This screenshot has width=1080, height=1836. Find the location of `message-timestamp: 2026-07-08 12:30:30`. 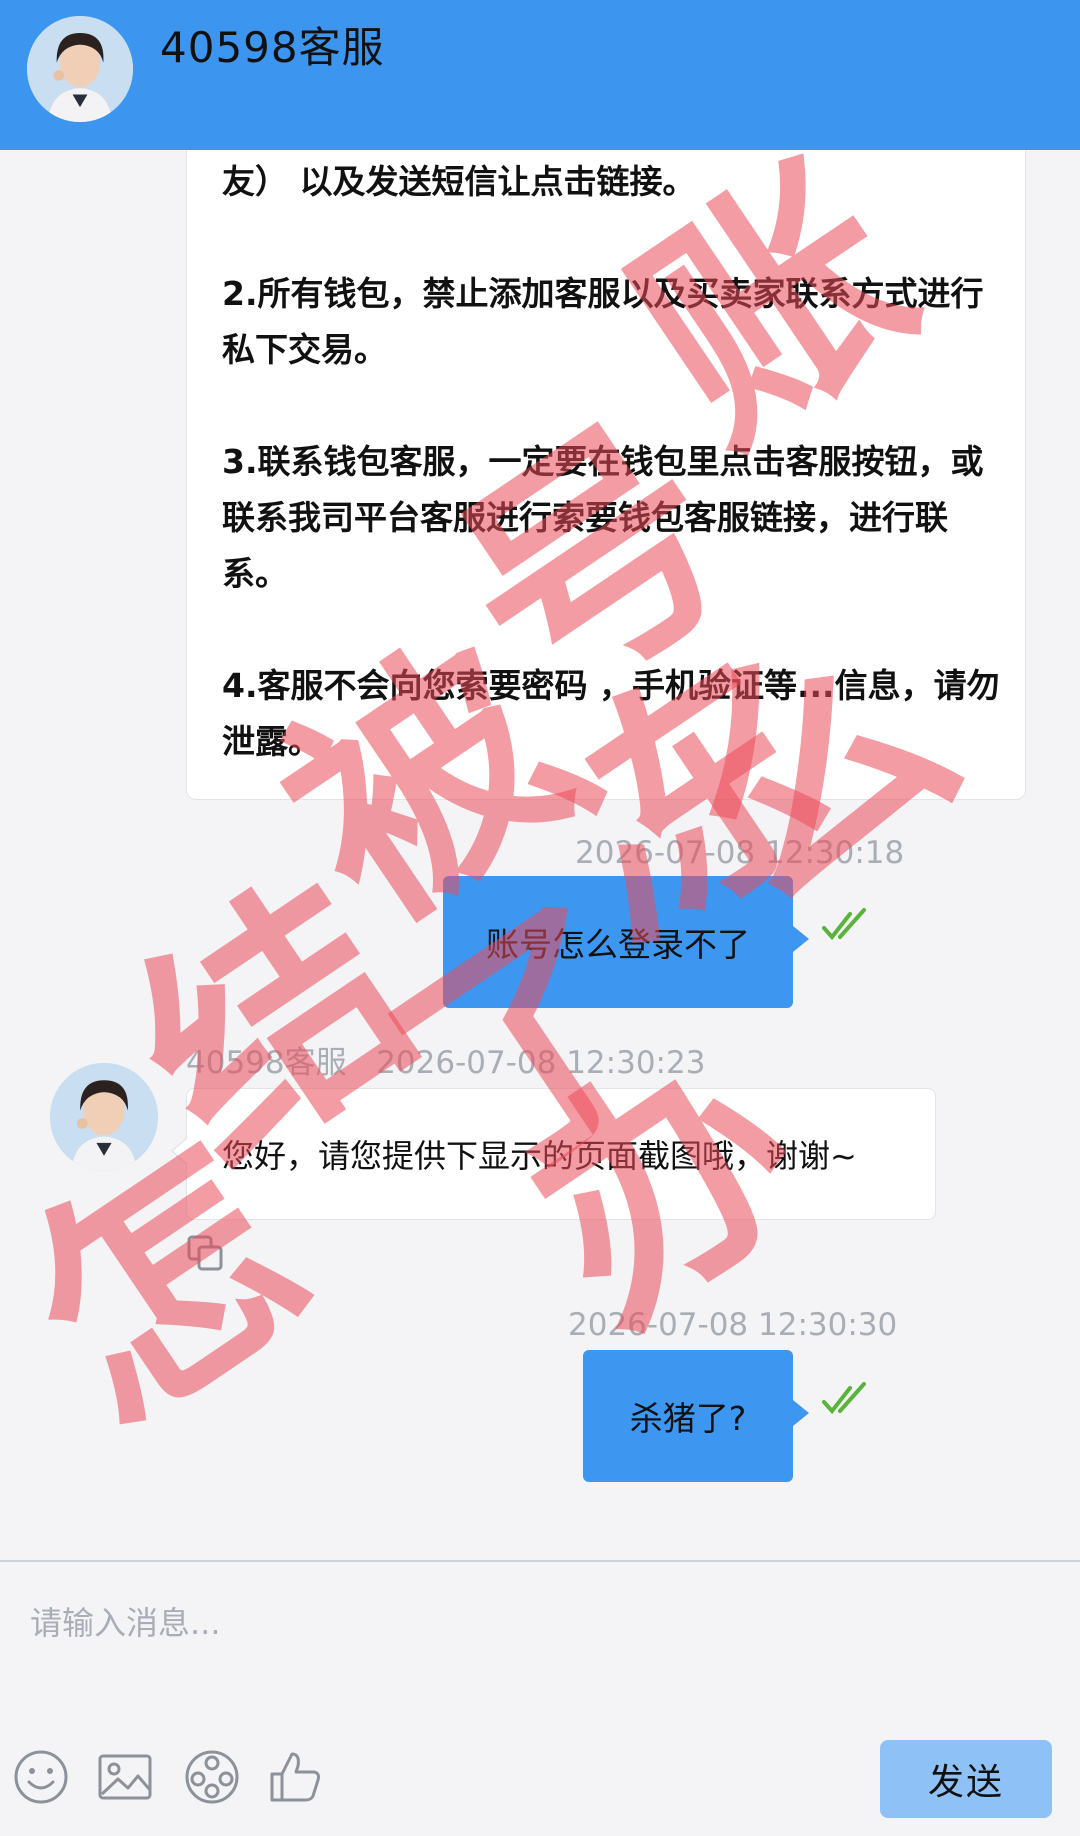

message-timestamp: 2026-07-08 12:30:30 is located at coordinates (733, 1325).